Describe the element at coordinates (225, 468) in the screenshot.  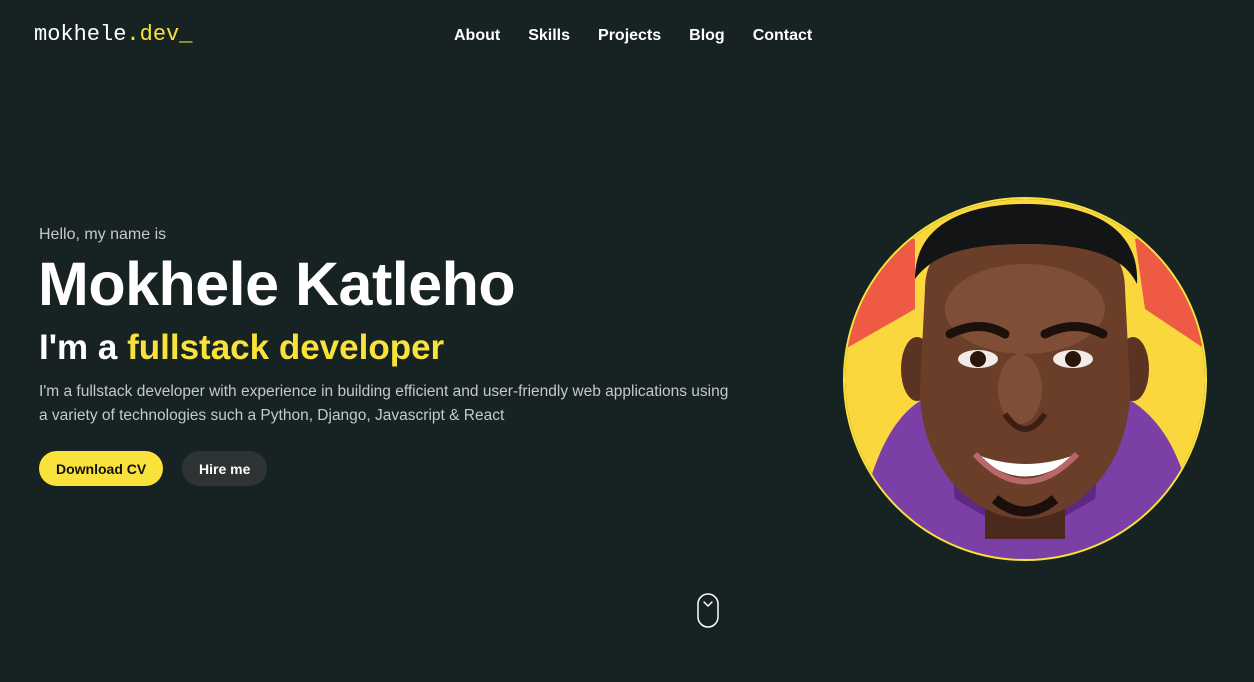
I see `hire-me-button: Hire me` at that location.